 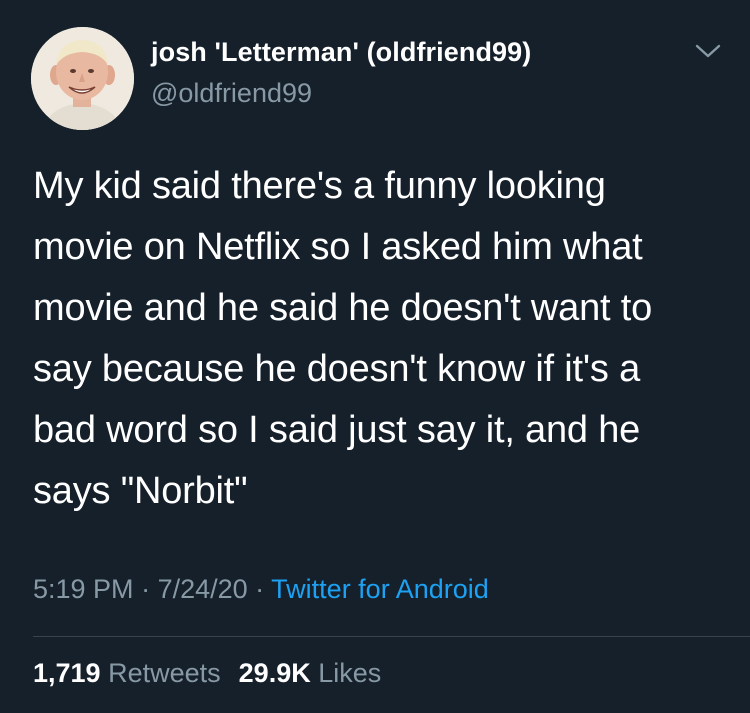 I want to click on tweet-stats: 1,719 Retweets 29.9K Likes, so click(x=207, y=673).